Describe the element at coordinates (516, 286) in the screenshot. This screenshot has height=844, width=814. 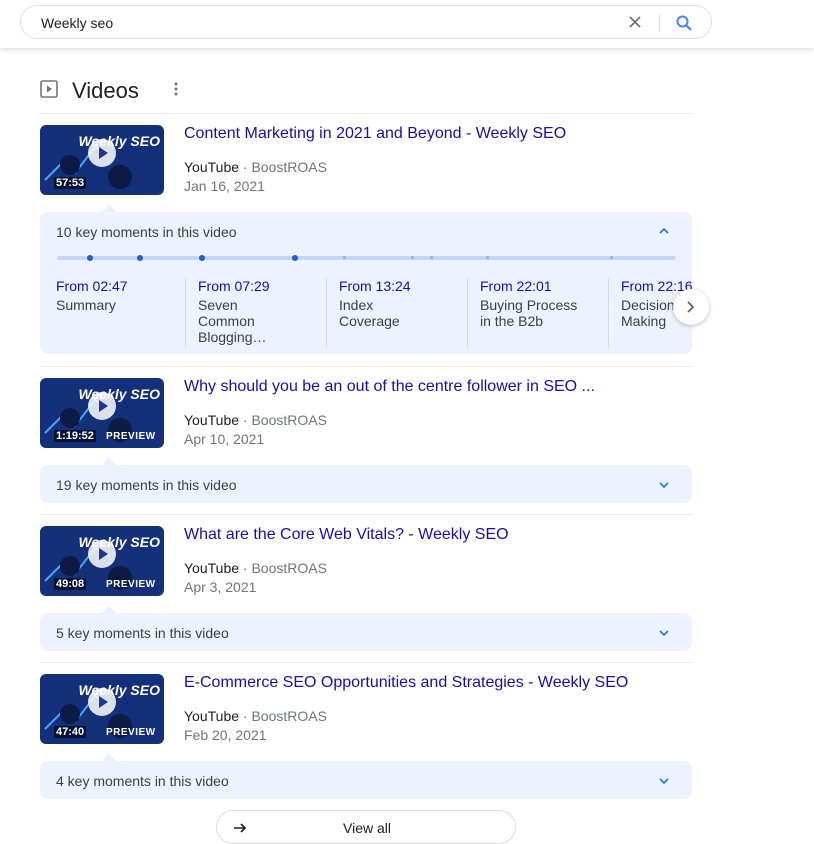
I see `key-moment-time: From 22:01` at that location.